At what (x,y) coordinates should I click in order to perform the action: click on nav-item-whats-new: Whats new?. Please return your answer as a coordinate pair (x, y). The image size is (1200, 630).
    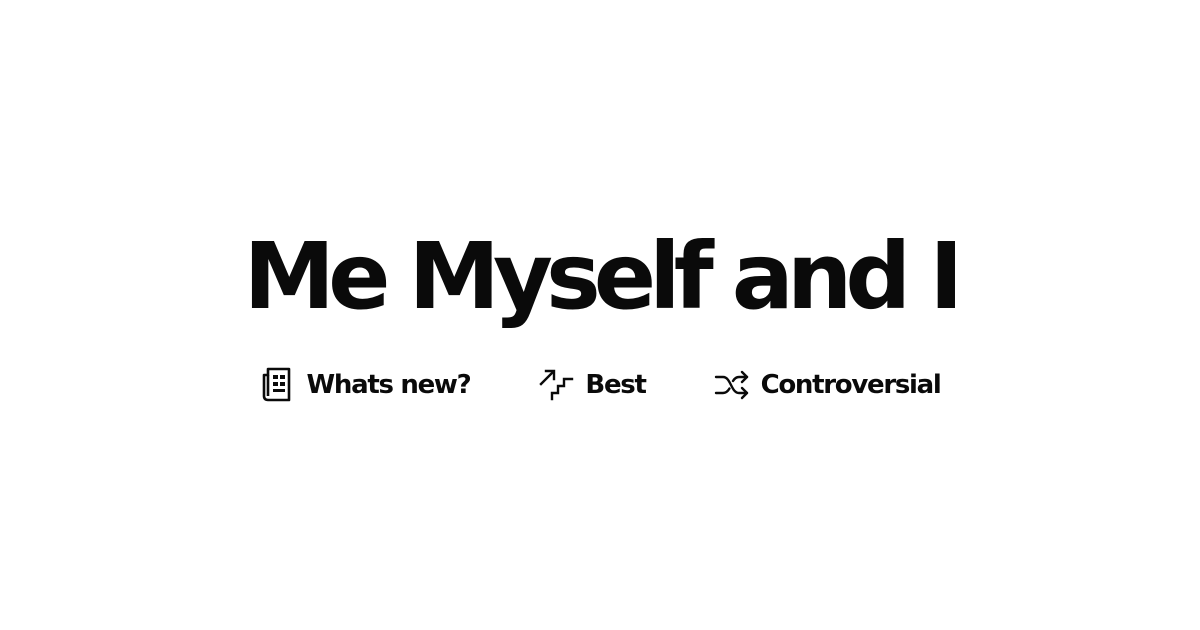
    Looking at the image, I should click on (365, 385).